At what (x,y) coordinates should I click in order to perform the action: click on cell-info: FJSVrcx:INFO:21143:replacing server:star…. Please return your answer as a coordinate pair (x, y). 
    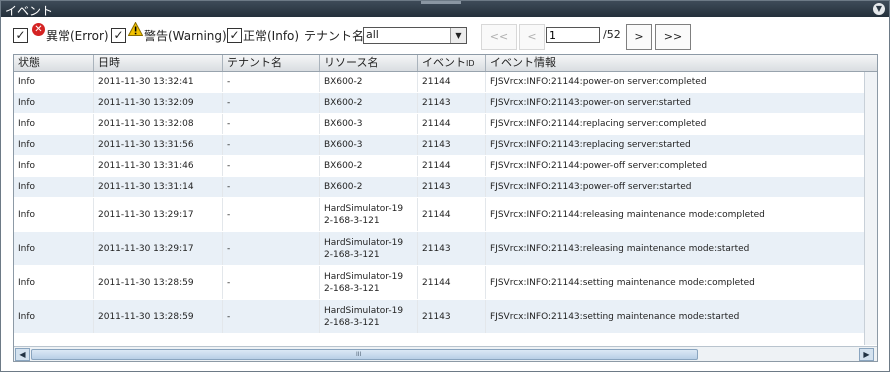
    Looking at the image, I should click on (675, 145).